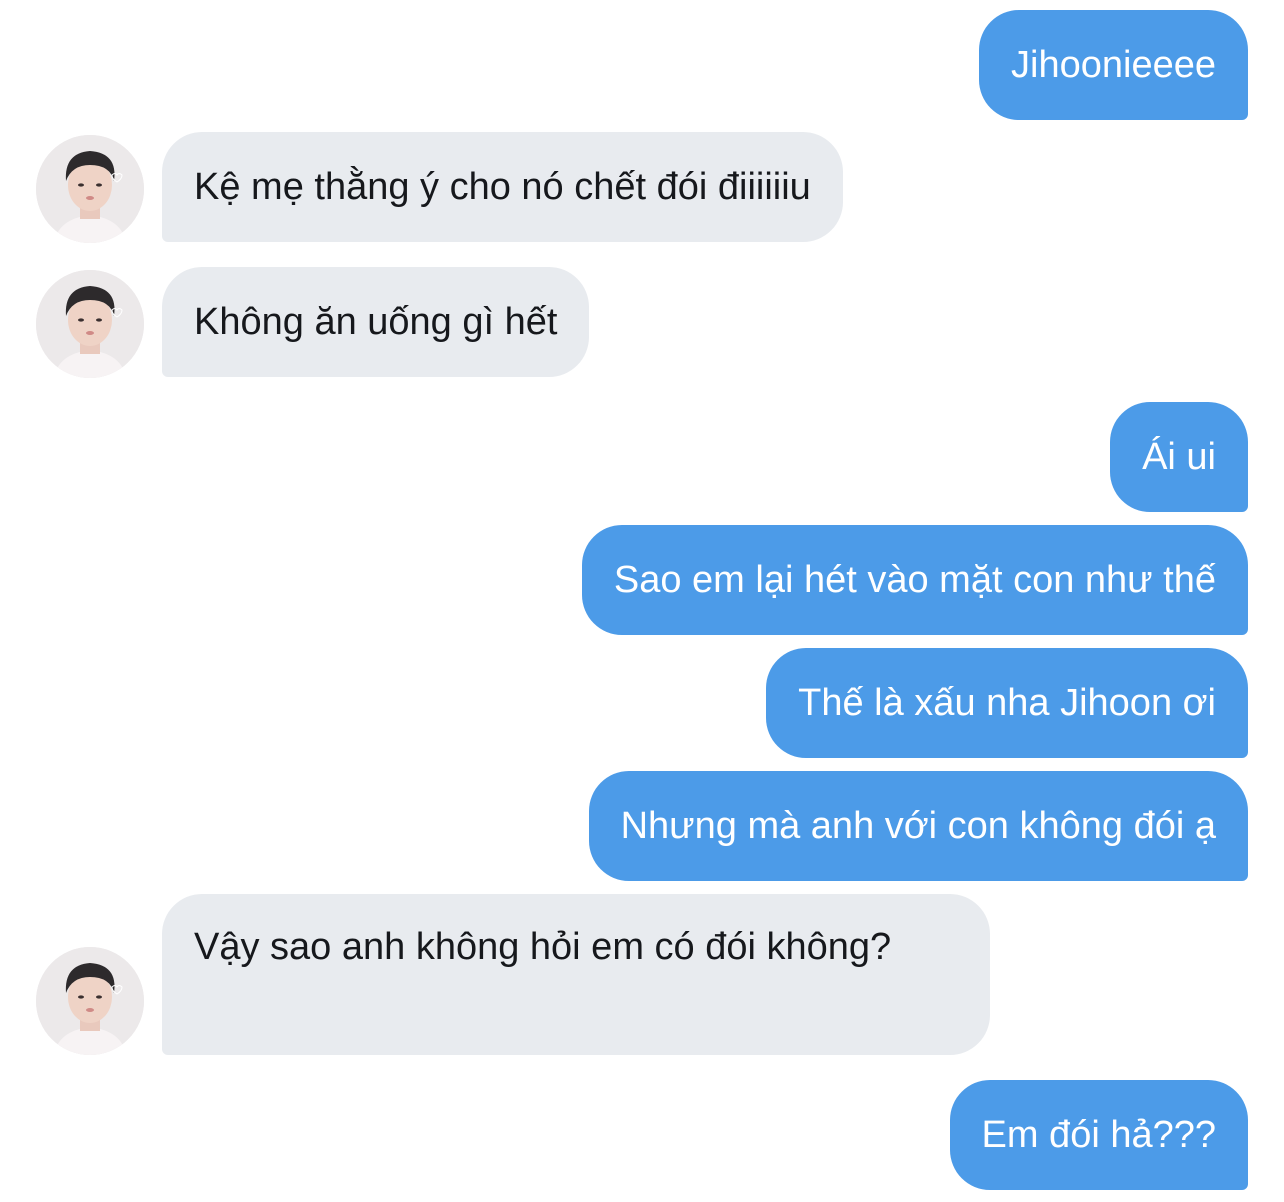  I want to click on outgoing-message: Nhưng mà anh với con không đói ạ, so click(918, 826).